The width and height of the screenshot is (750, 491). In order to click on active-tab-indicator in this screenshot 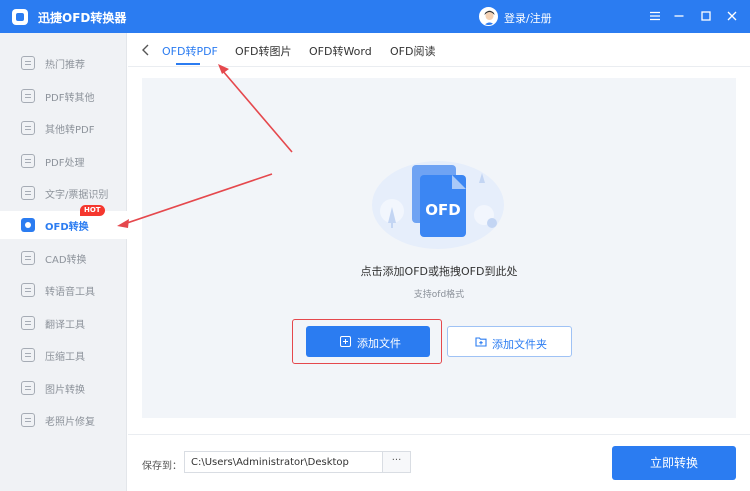, I will do `click(188, 64)`.